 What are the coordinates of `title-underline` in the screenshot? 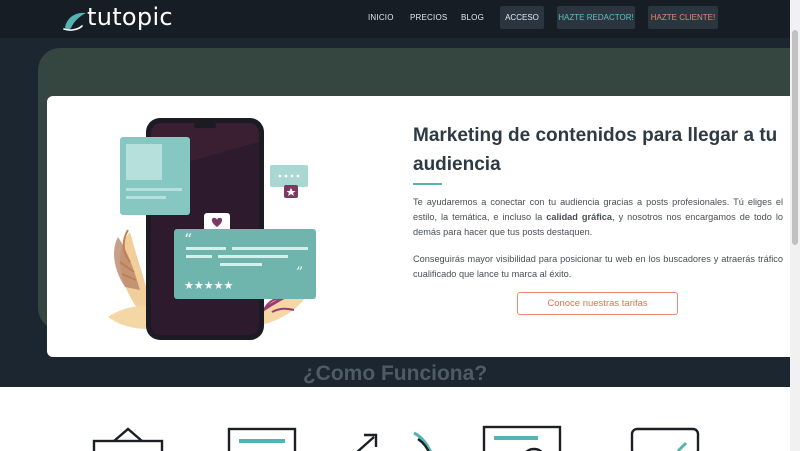 It's located at (427, 184).